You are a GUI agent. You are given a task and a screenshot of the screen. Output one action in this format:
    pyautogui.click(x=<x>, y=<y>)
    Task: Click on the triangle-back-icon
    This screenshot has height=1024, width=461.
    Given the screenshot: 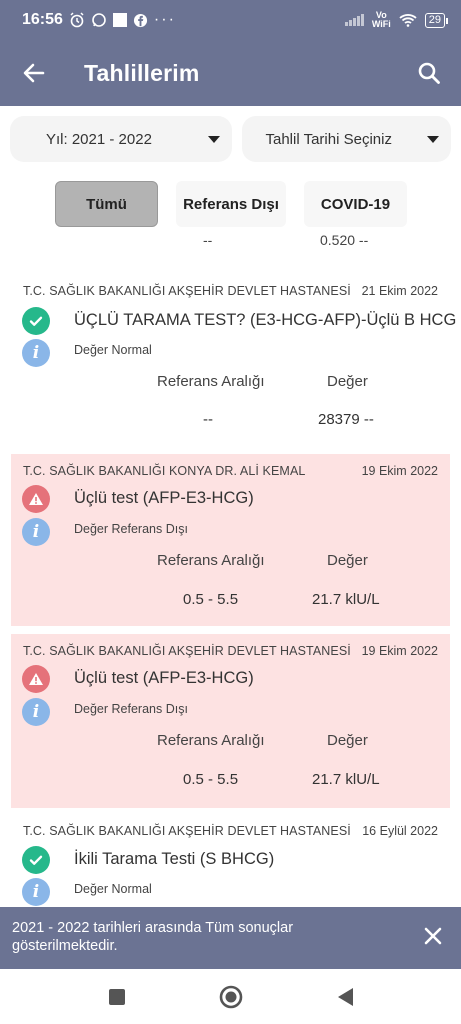 What is the action you would take?
    pyautogui.click(x=345, y=996)
    